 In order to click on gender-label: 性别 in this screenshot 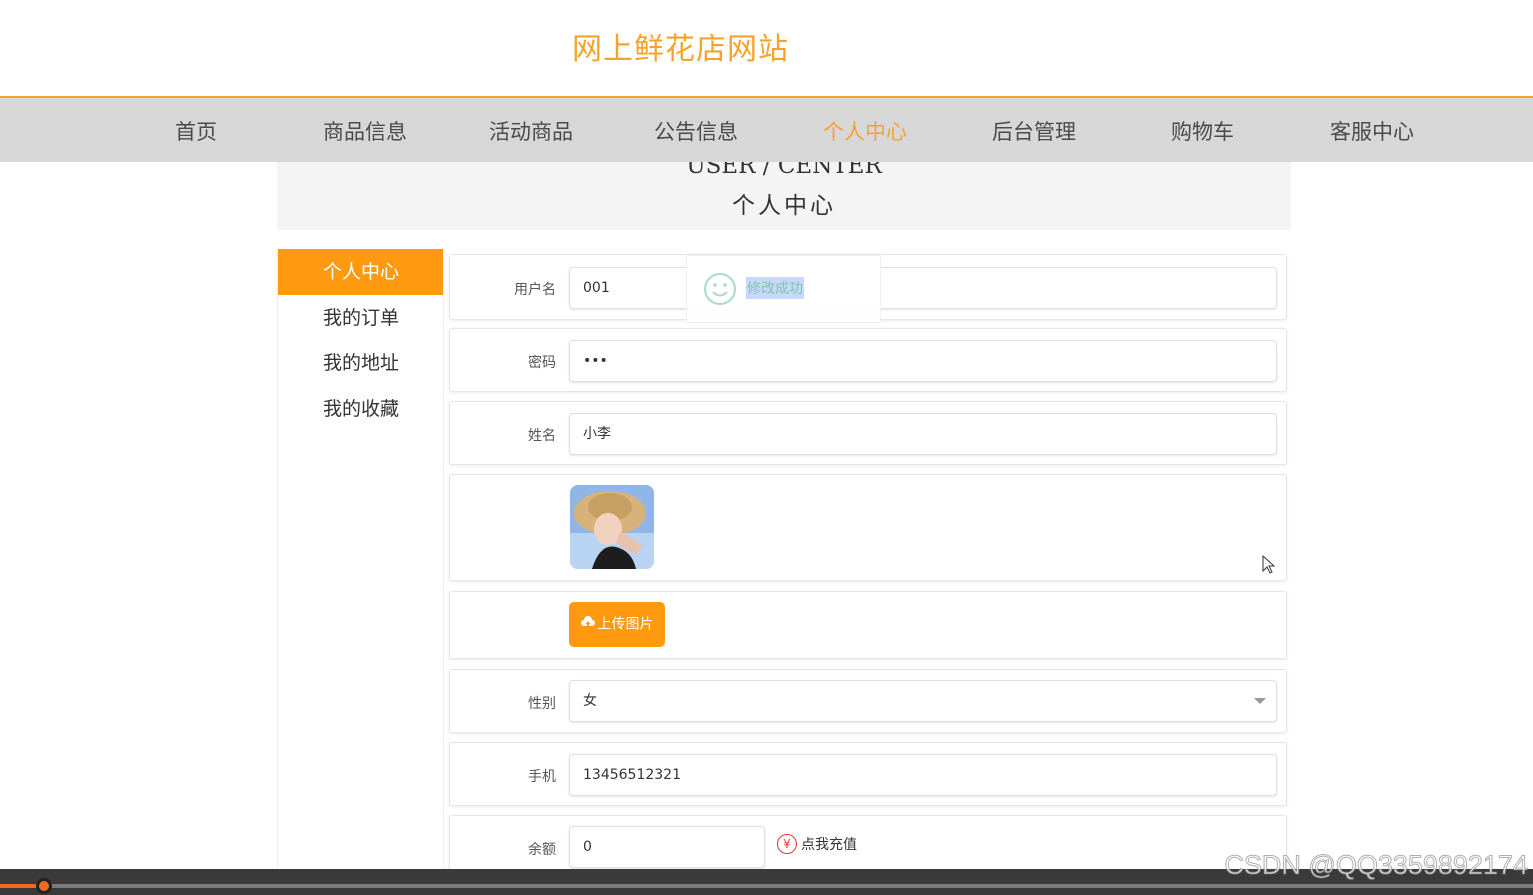, I will do `click(542, 704)`.